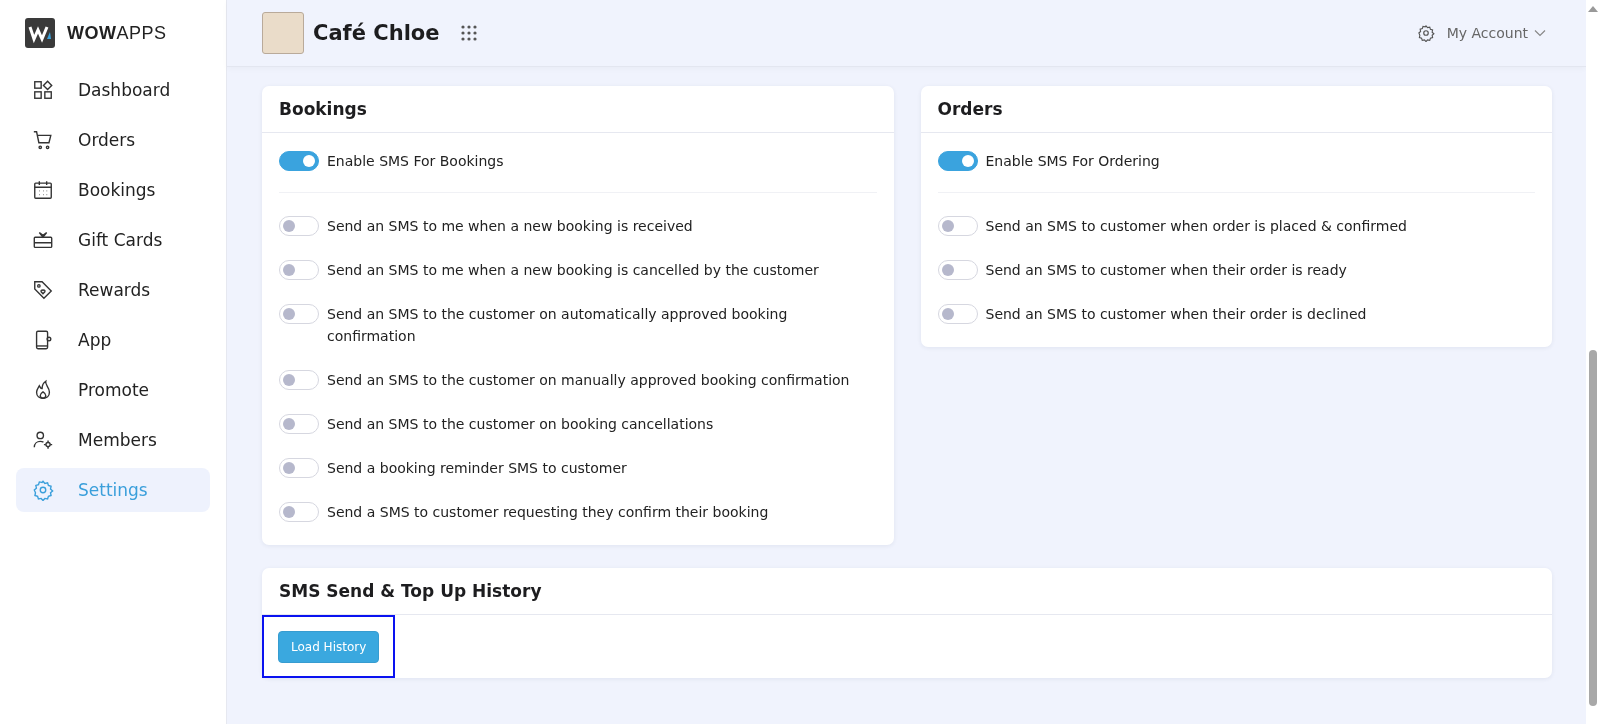  Describe the element at coordinates (43, 190) in the screenshot. I see `calendar-icon` at that location.